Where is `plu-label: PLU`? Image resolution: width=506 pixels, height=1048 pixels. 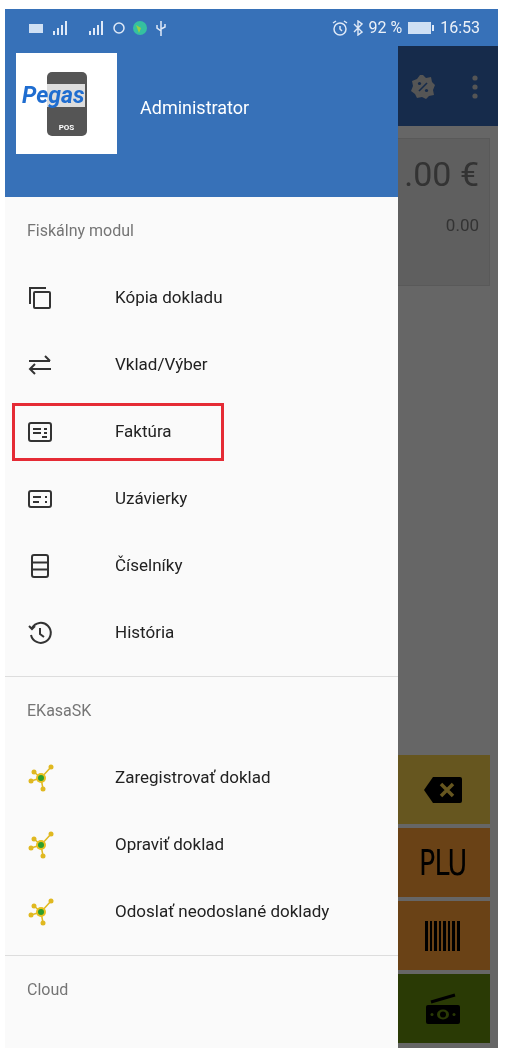
plu-label: PLU is located at coordinates (443, 862).